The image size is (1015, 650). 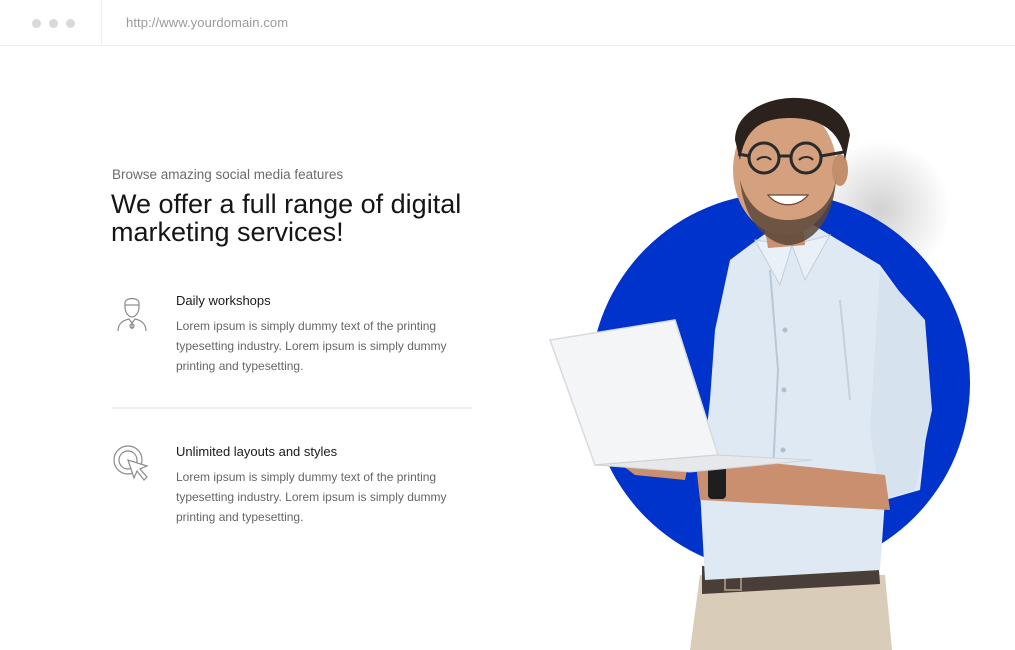 I want to click on address-bar: http://www.yourdomain.com, so click(x=207, y=22).